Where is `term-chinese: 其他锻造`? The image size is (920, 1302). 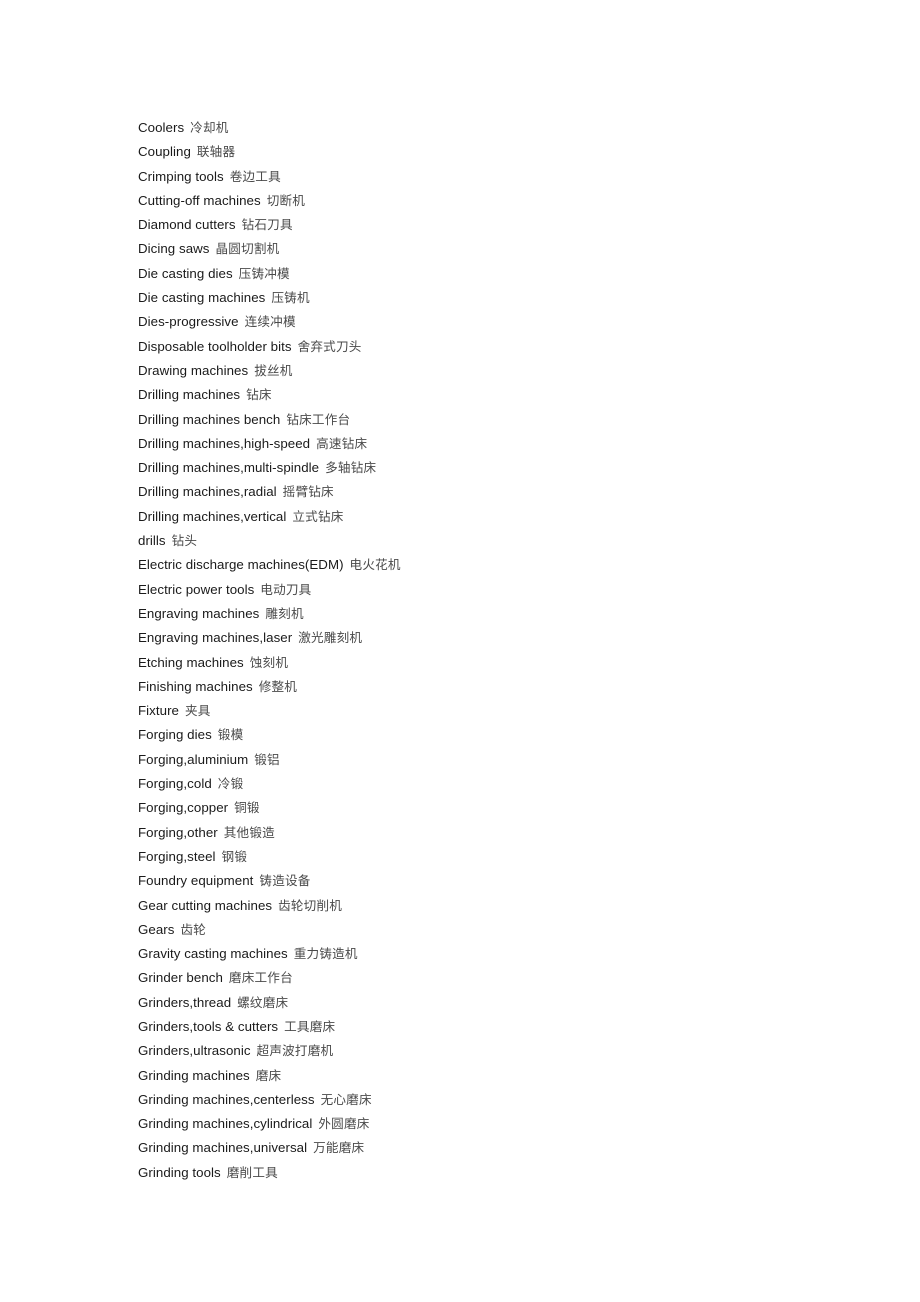 term-chinese: 其他锻造 is located at coordinates (249, 832).